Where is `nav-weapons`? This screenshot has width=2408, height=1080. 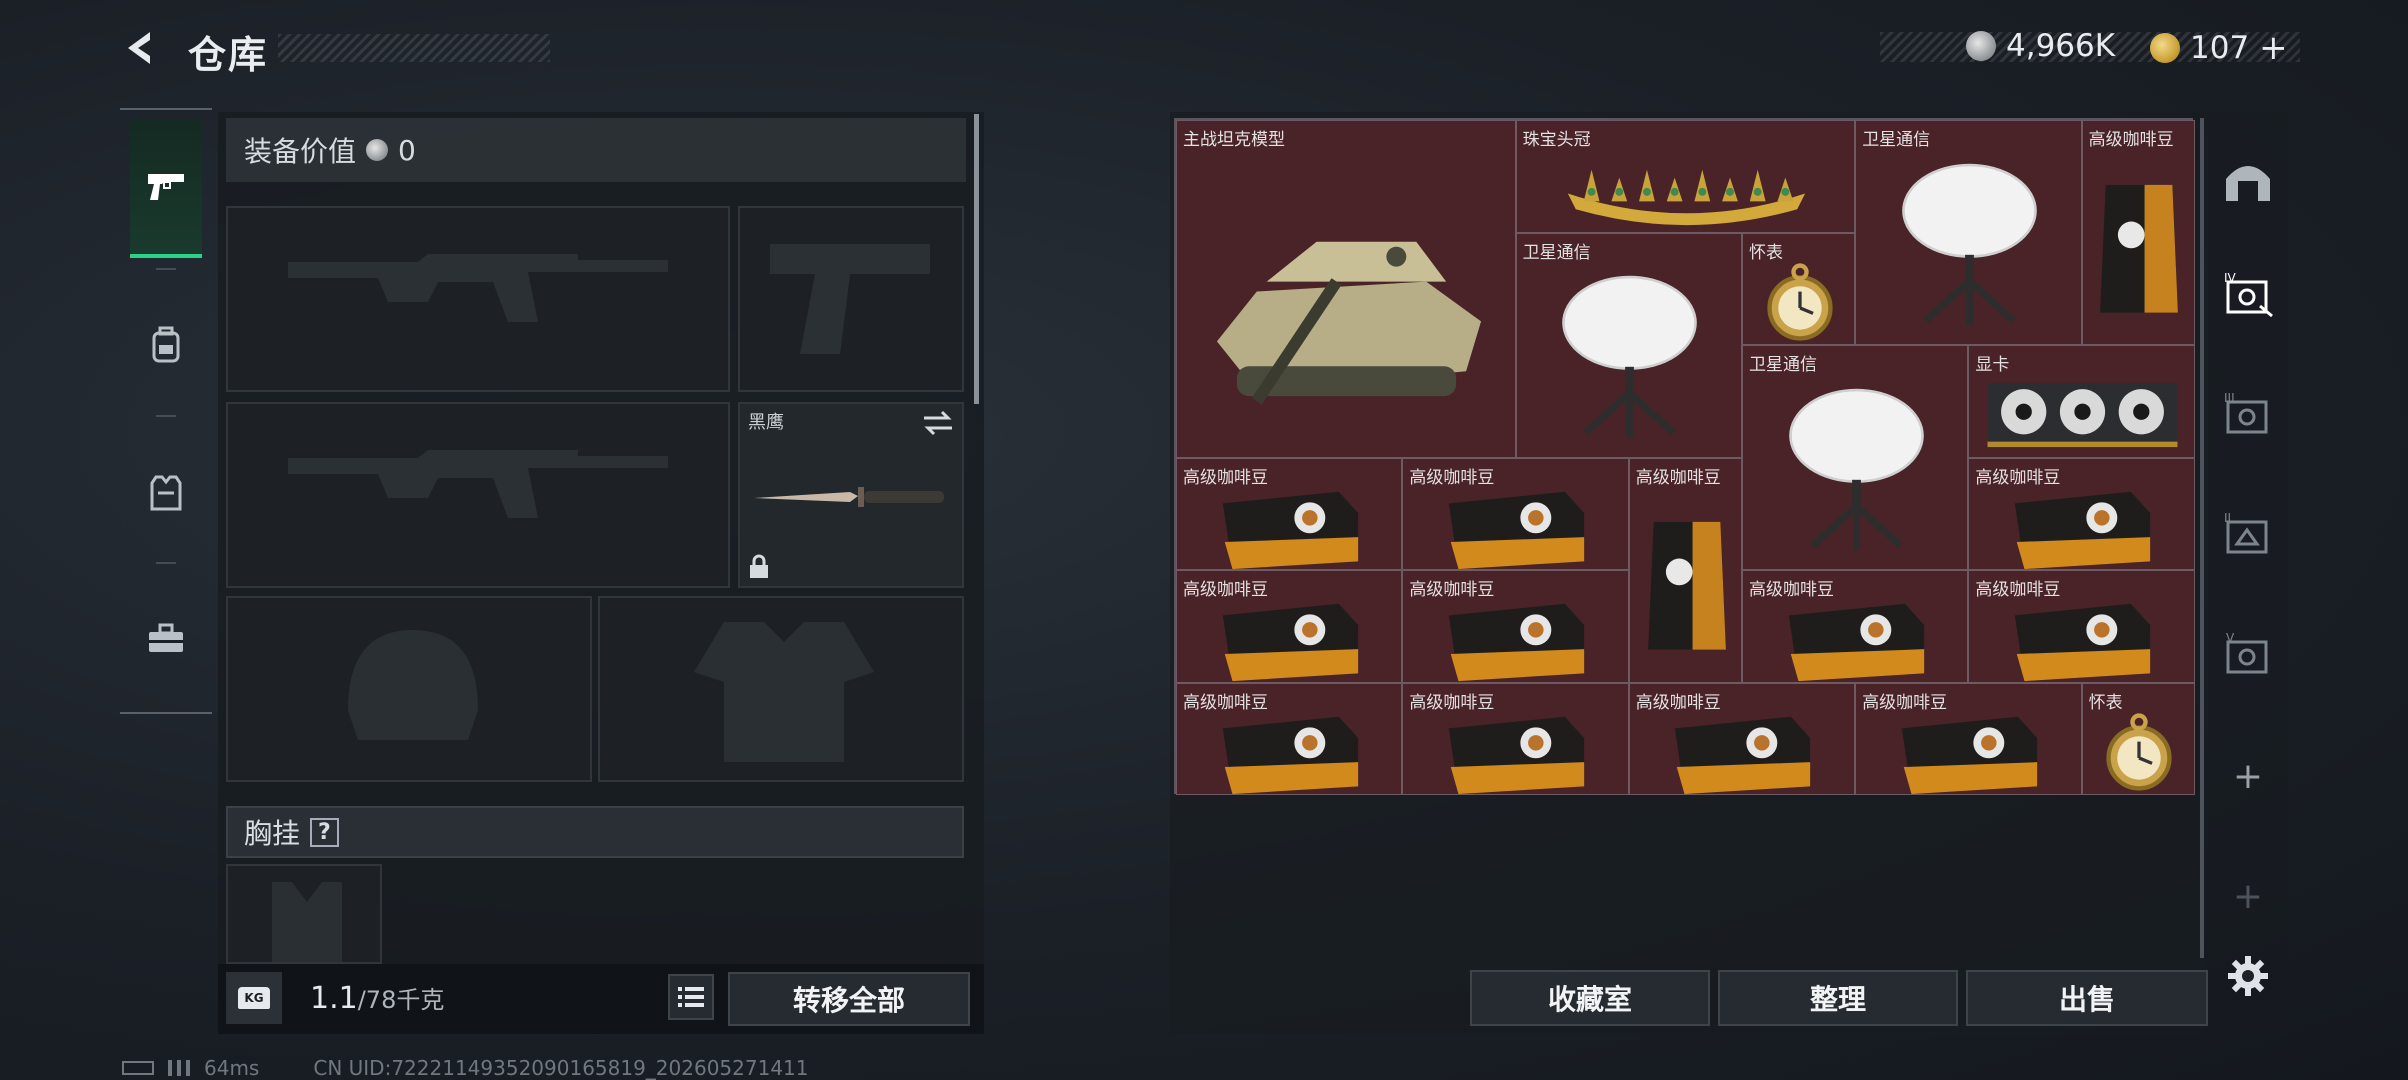 nav-weapons is located at coordinates (166, 189).